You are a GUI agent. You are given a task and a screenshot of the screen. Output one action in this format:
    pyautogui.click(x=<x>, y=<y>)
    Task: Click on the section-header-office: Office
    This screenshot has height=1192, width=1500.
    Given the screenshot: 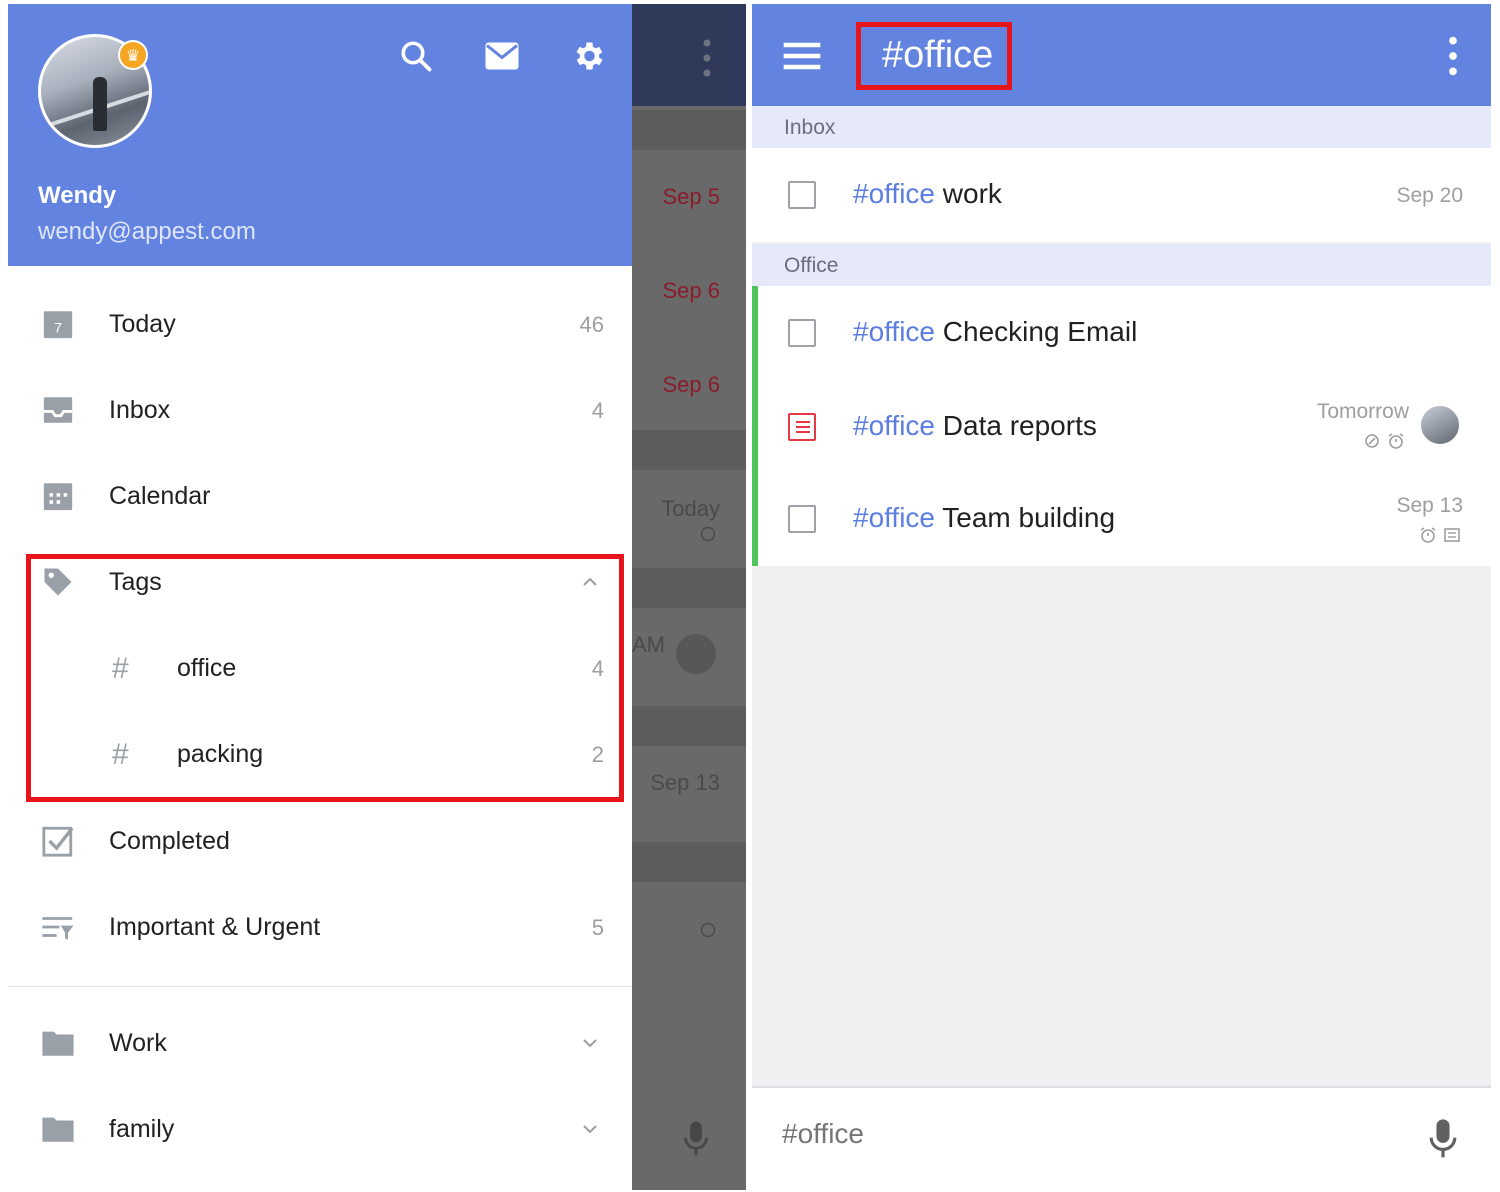 What is the action you would take?
    pyautogui.click(x=1121, y=265)
    